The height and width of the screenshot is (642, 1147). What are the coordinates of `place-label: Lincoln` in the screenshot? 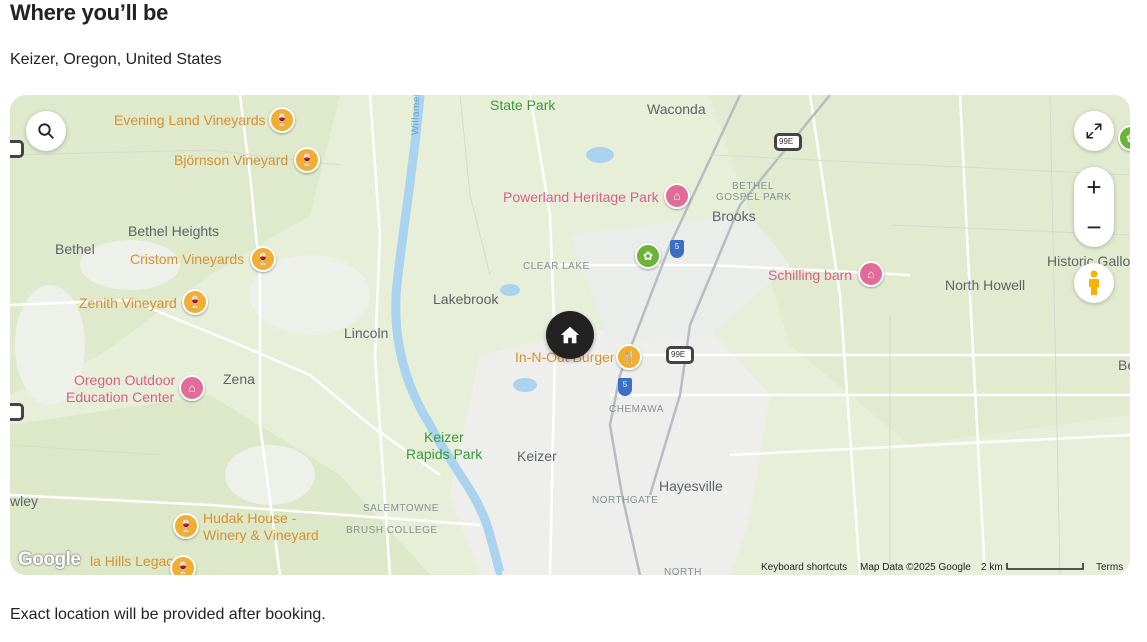 It's located at (366, 333).